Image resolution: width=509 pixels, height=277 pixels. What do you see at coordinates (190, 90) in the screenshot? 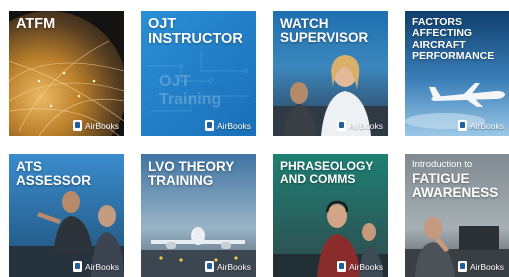
I see `ojt-watermark: OJT Training` at bounding box center [190, 90].